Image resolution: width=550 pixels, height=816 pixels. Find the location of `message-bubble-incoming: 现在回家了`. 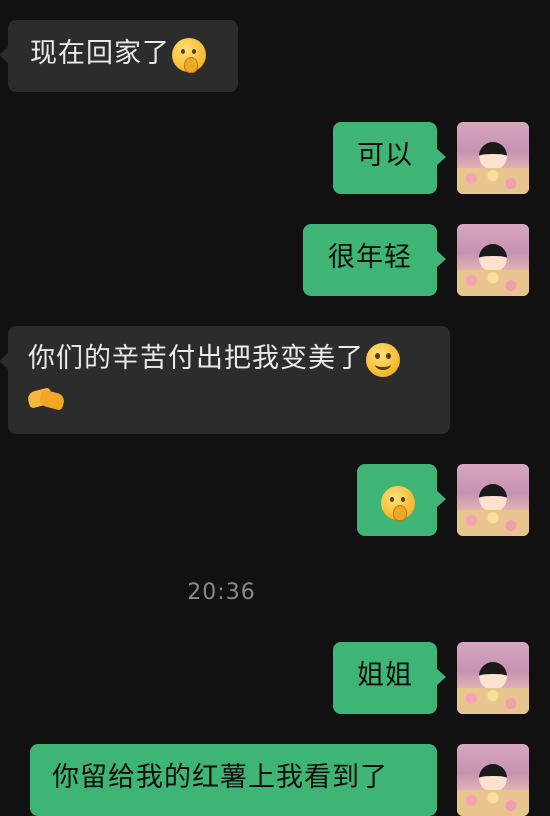

message-bubble-incoming: 现在回家了 is located at coordinates (119, 56).